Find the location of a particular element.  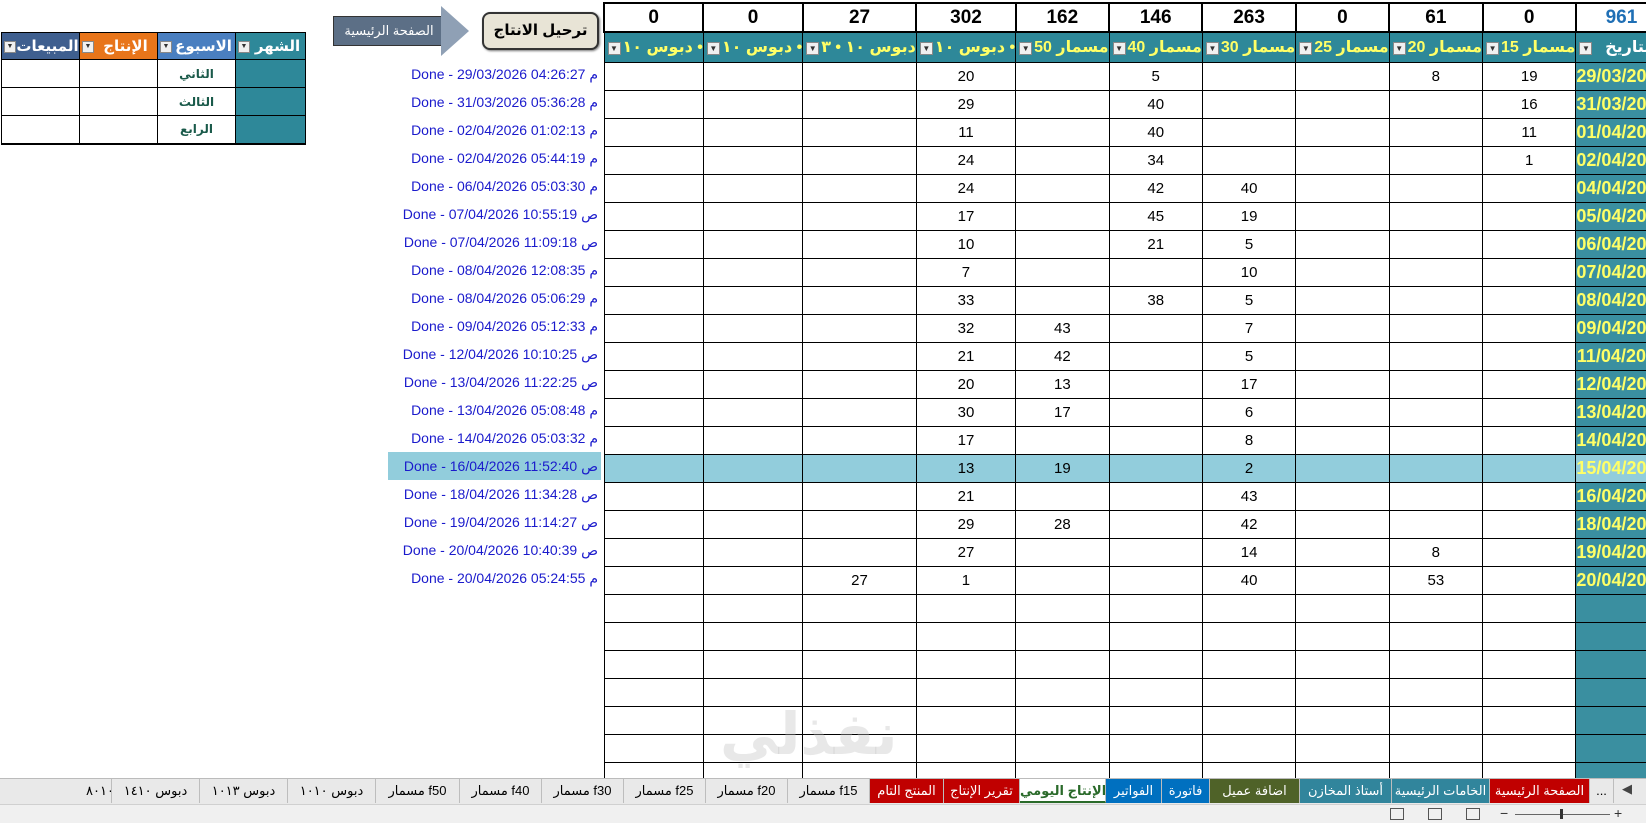

quantity-cell: 24 is located at coordinates (966, 188).